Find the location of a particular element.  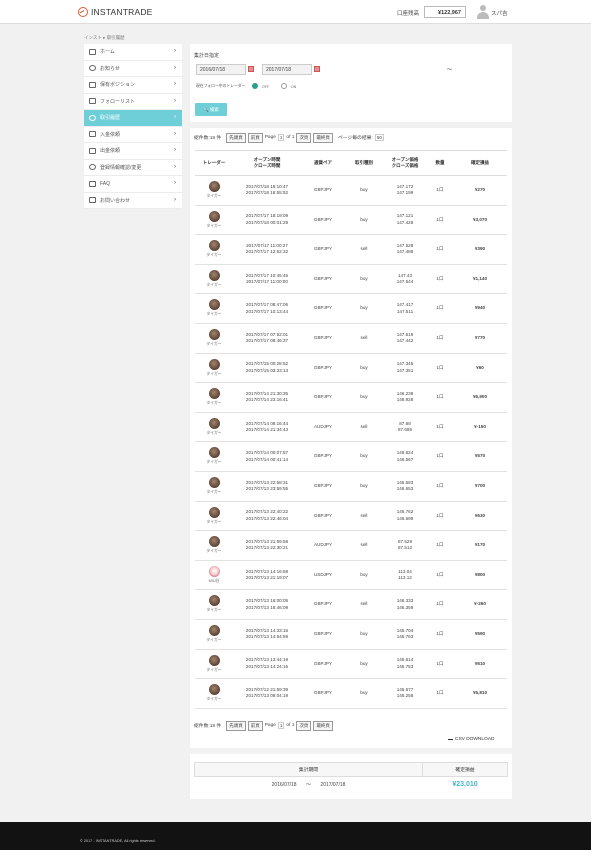

pl-cell: ¥1,140 is located at coordinates (480, 279).